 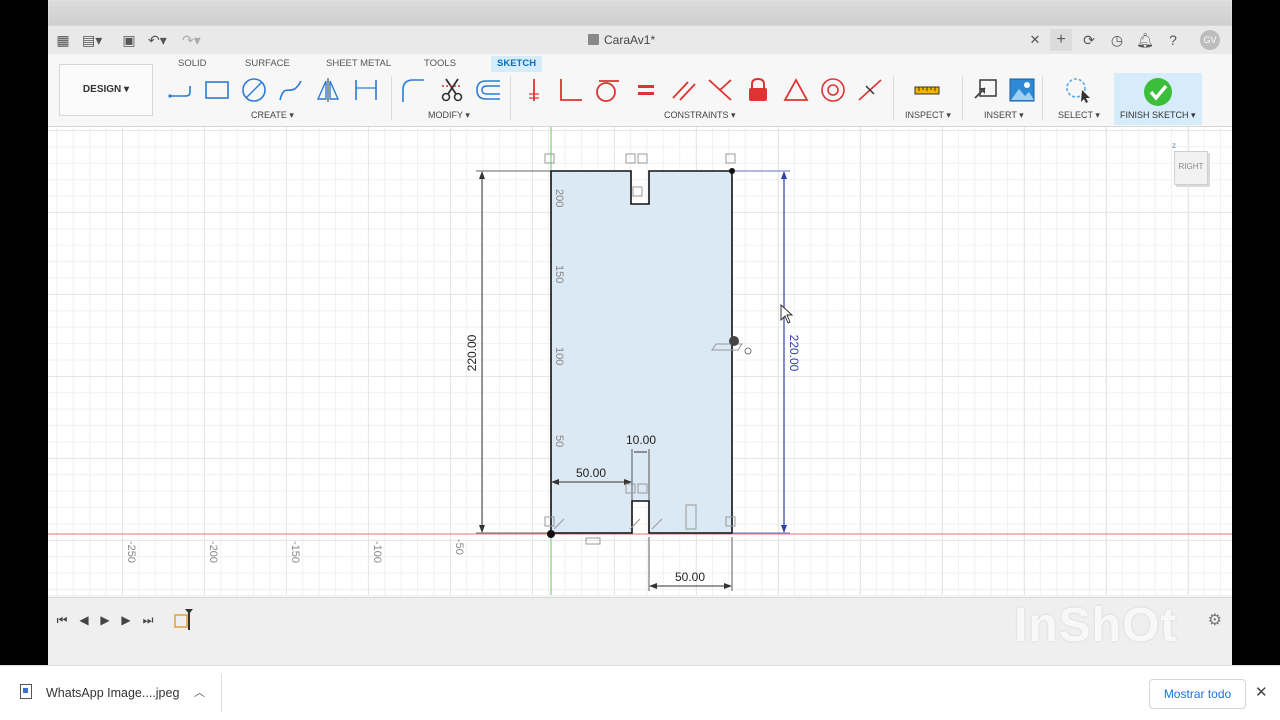 What do you see at coordinates (126, 620) in the screenshot?
I see `step-forward-icon: ▶` at bounding box center [126, 620].